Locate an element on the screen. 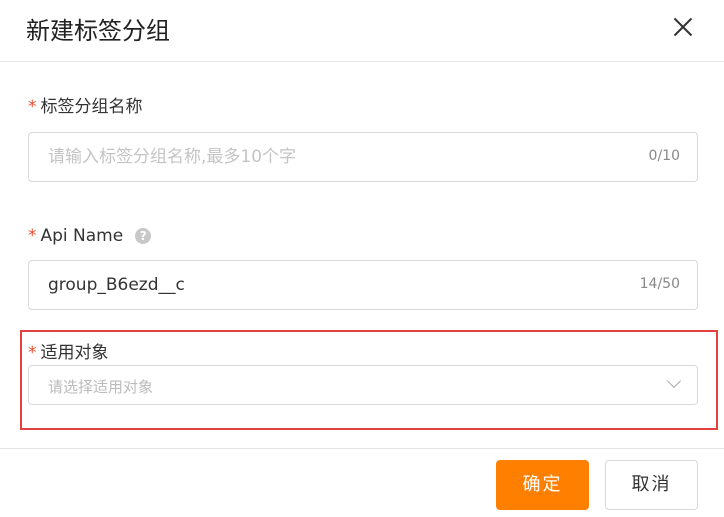 The image size is (724, 517). target-select: 请选择适用对象 is located at coordinates (363, 385).